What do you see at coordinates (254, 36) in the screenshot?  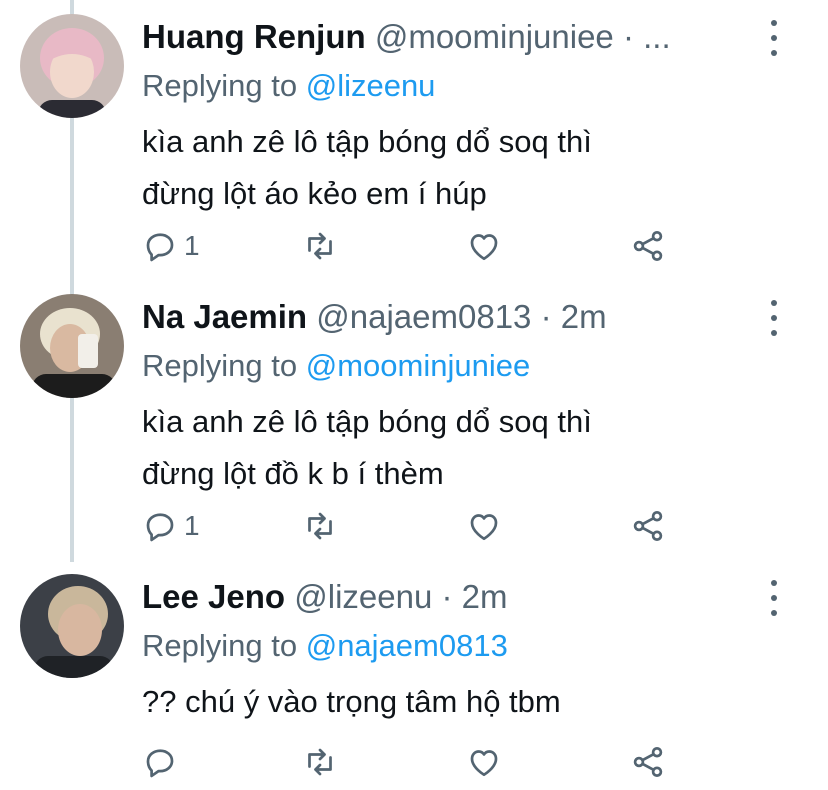 I see `display-name: Huang Renjun` at bounding box center [254, 36].